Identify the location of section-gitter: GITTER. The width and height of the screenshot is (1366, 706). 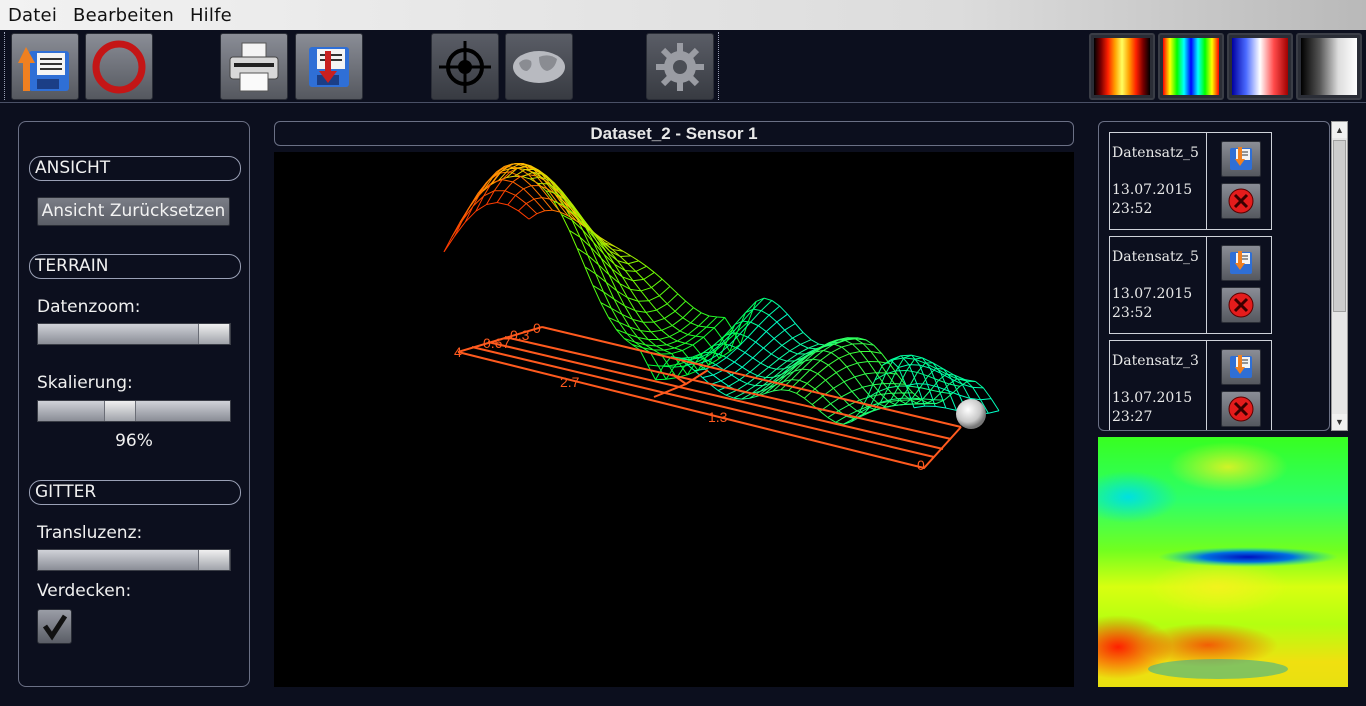
(135, 492).